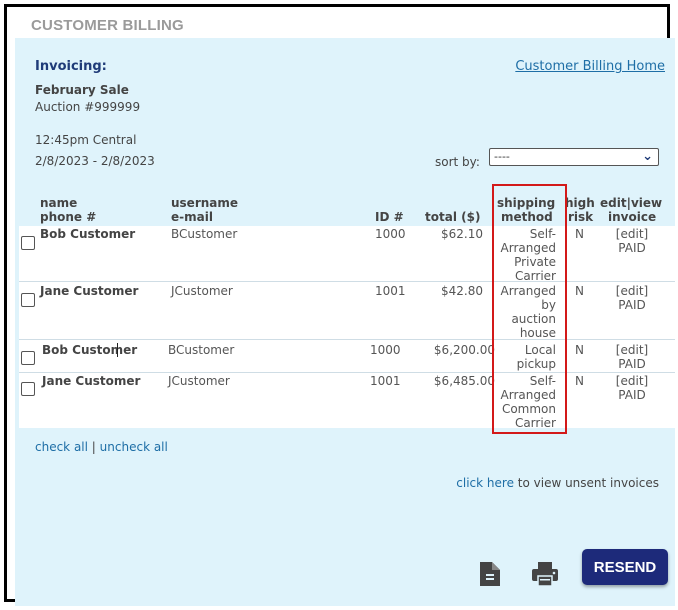 This screenshot has width=678, height=610. I want to click on uncheck-all-link: uncheck all, so click(134, 447).